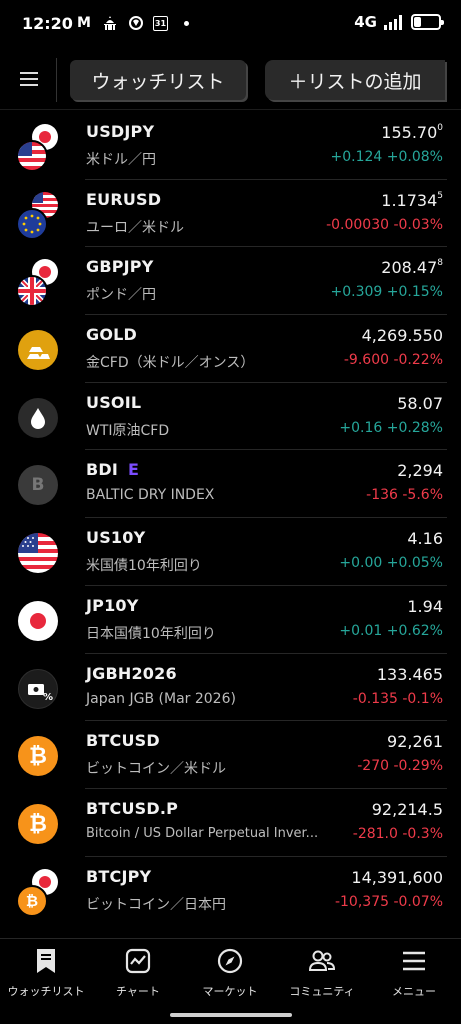 Image resolution: width=461 pixels, height=1024 pixels. I want to click on nav-community: コミュニティ, so click(322, 973).